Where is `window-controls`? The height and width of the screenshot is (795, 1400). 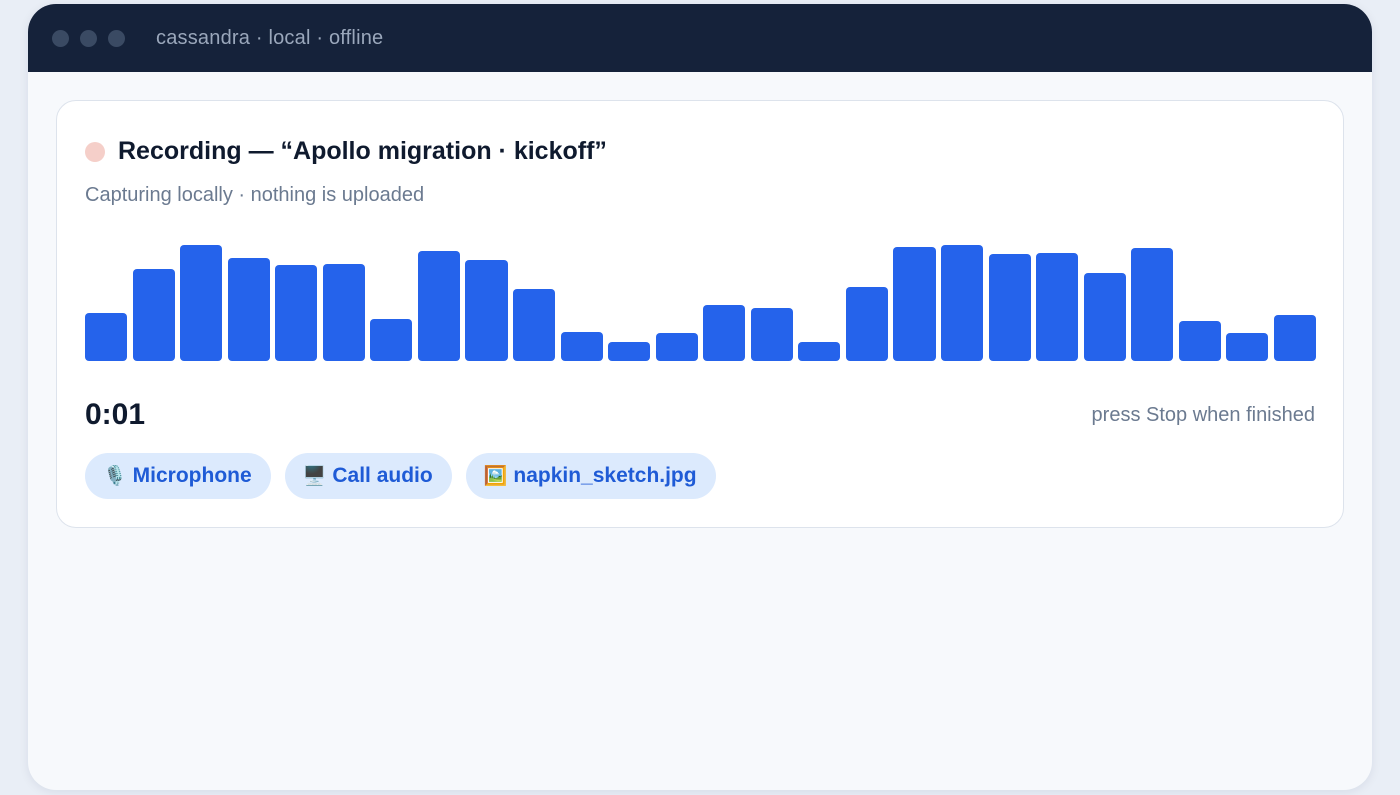 window-controls is located at coordinates (88, 38).